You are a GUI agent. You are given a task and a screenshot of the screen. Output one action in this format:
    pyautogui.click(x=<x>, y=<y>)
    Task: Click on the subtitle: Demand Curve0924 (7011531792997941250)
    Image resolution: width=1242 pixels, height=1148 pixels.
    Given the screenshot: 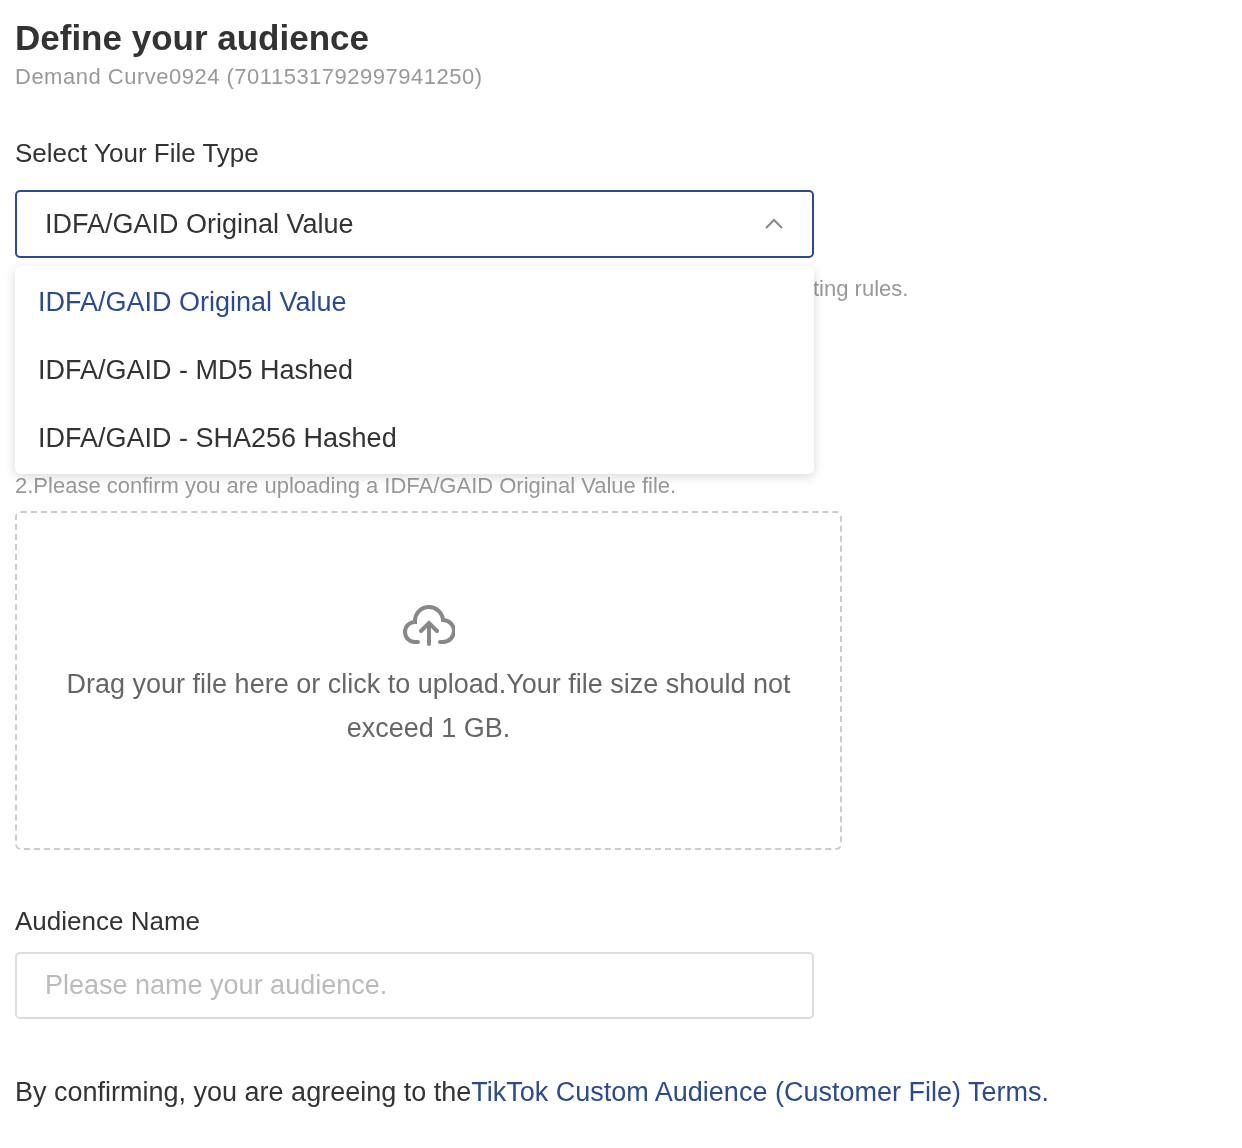 What is the action you would take?
    pyautogui.click(x=249, y=76)
    